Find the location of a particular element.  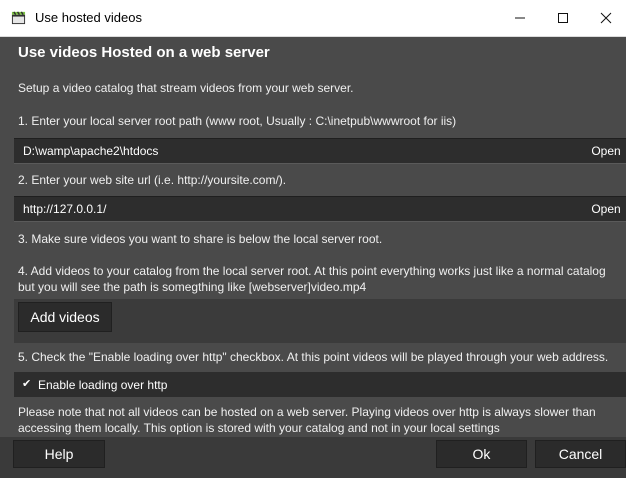

enable-http-checkbox: ✔ is located at coordinates (28, 384).